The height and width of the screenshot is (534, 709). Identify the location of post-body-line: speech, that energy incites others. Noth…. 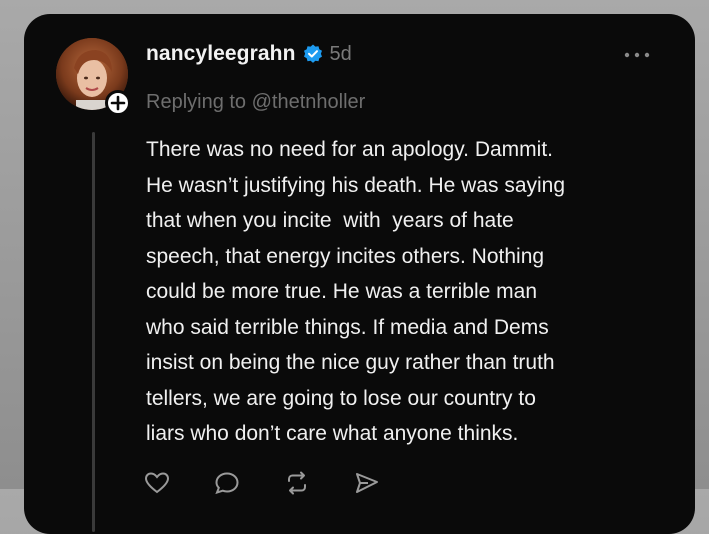
(345, 256).